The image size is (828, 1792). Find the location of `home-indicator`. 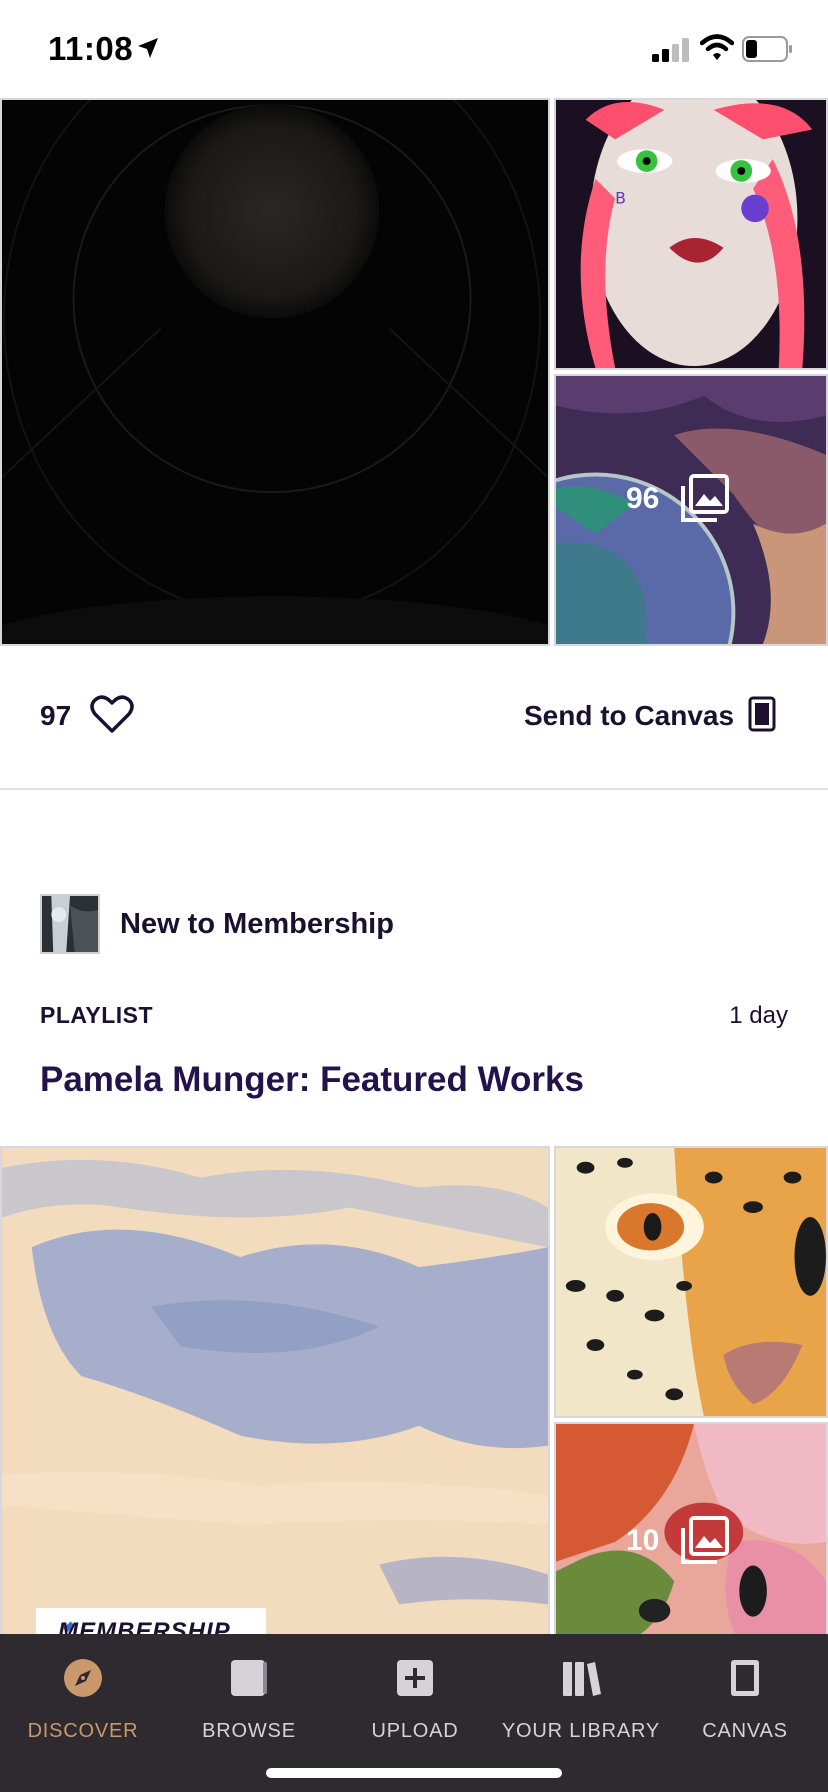

home-indicator is located at coordinates (414, 1773).